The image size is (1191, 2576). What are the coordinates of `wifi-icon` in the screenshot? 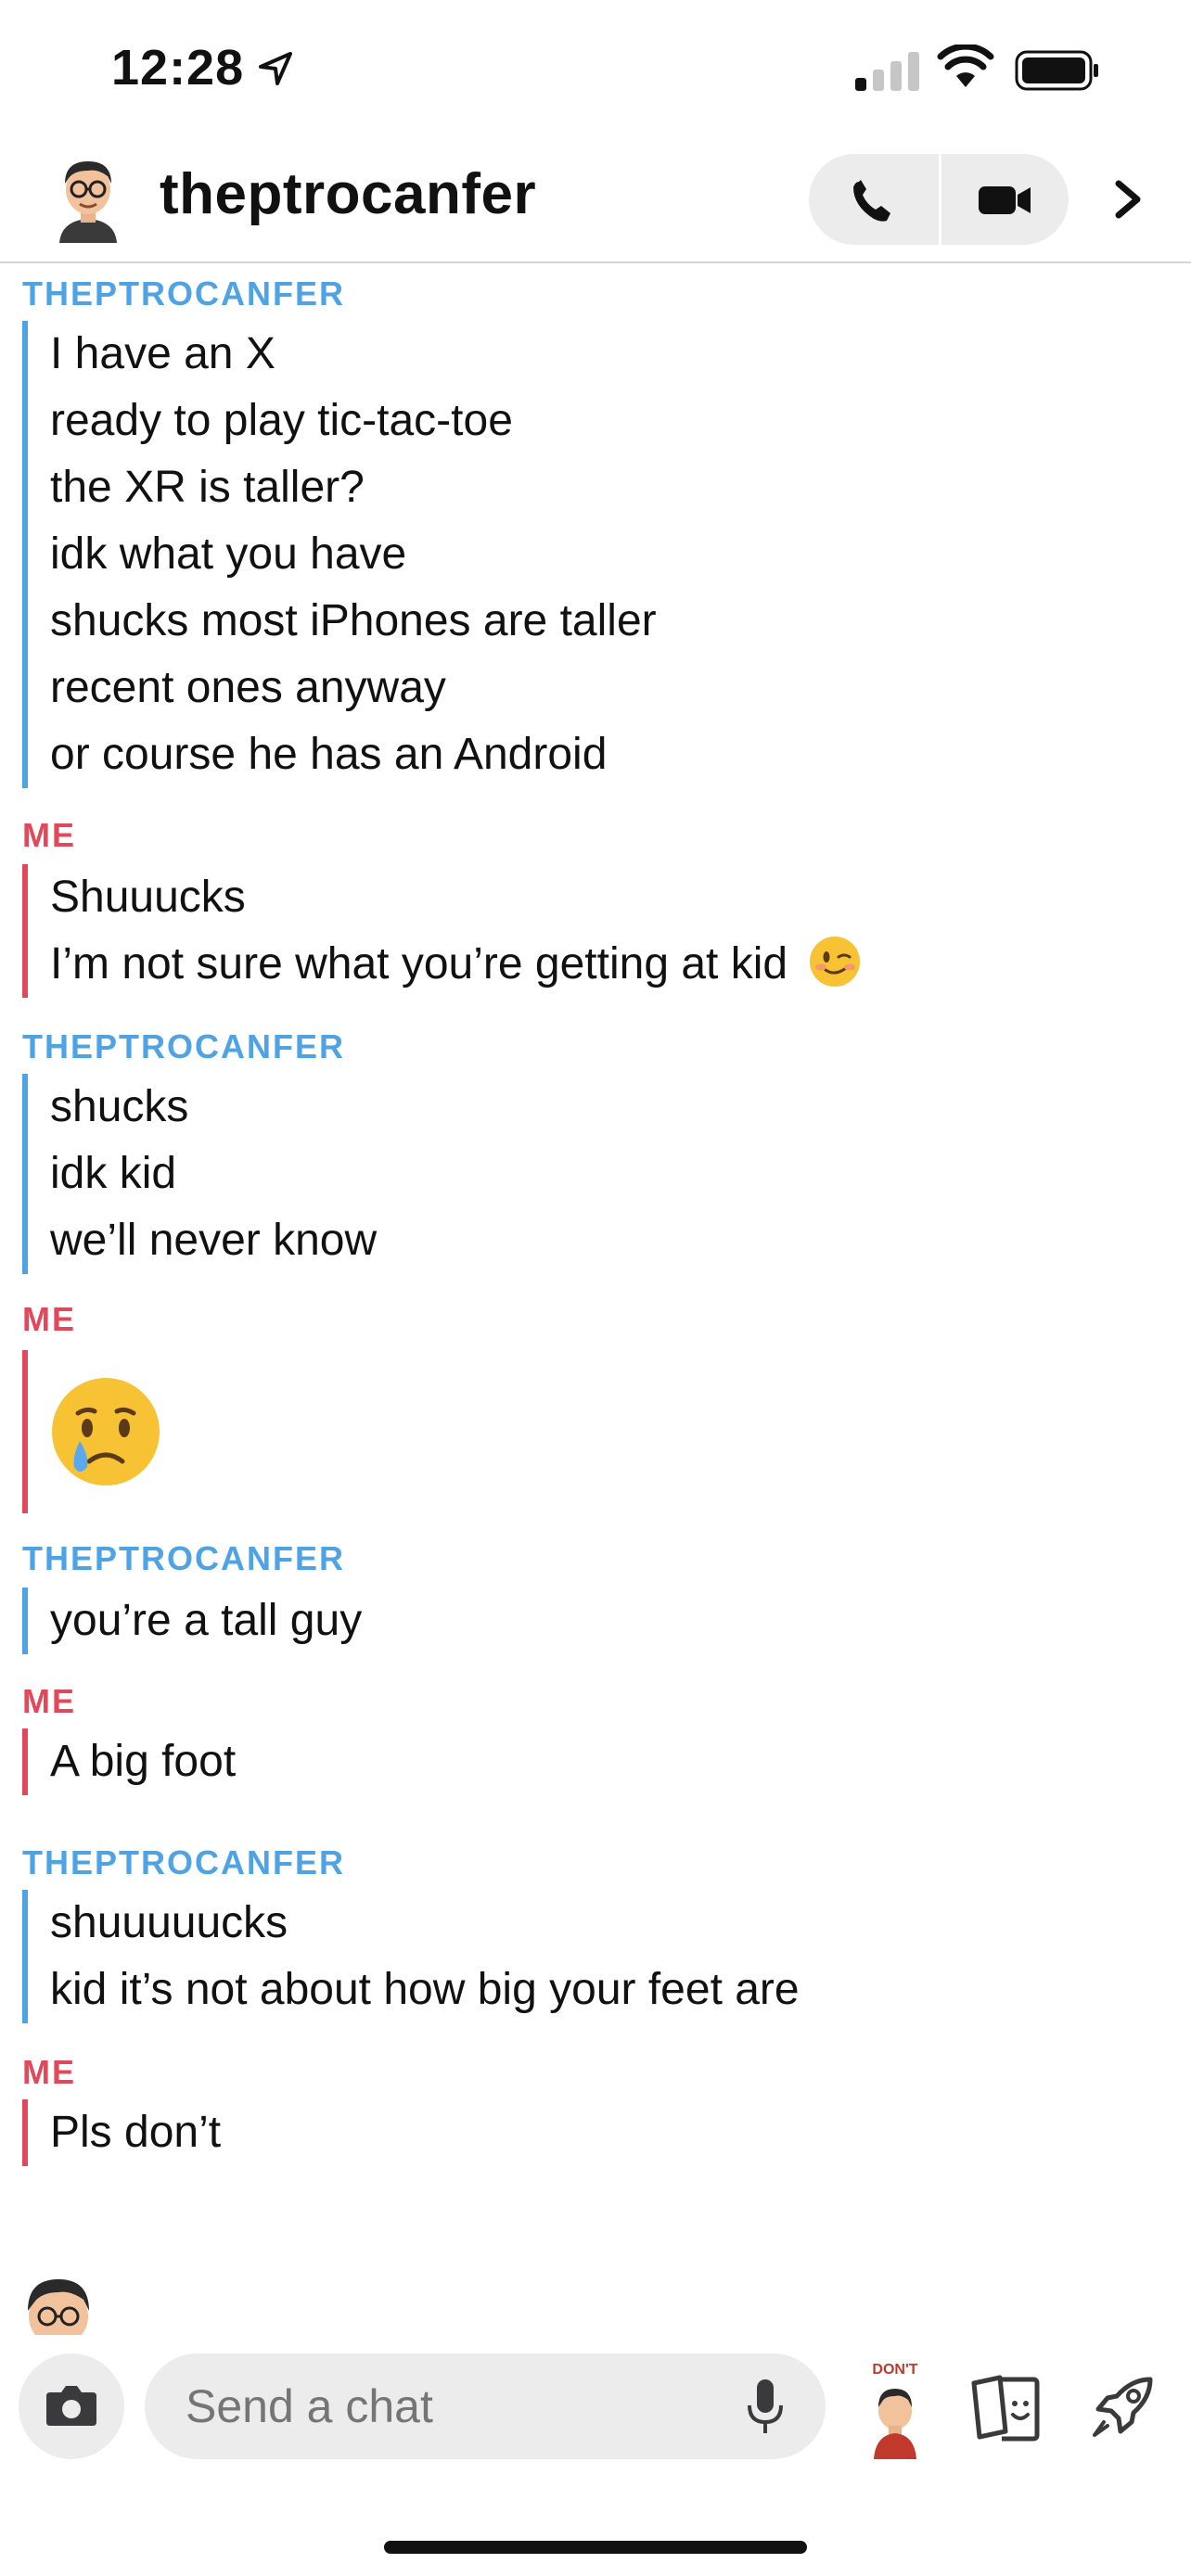 It's located at (966, 66).